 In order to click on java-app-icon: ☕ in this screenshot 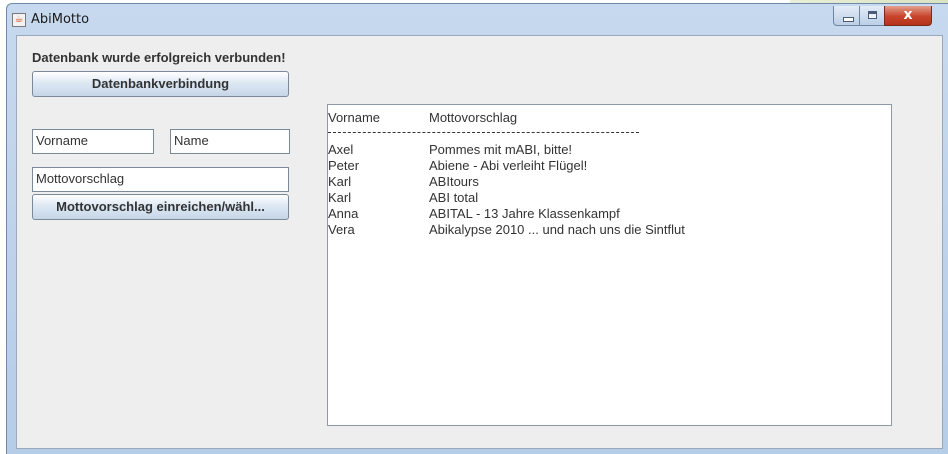, I will do `click(19, 20)`.